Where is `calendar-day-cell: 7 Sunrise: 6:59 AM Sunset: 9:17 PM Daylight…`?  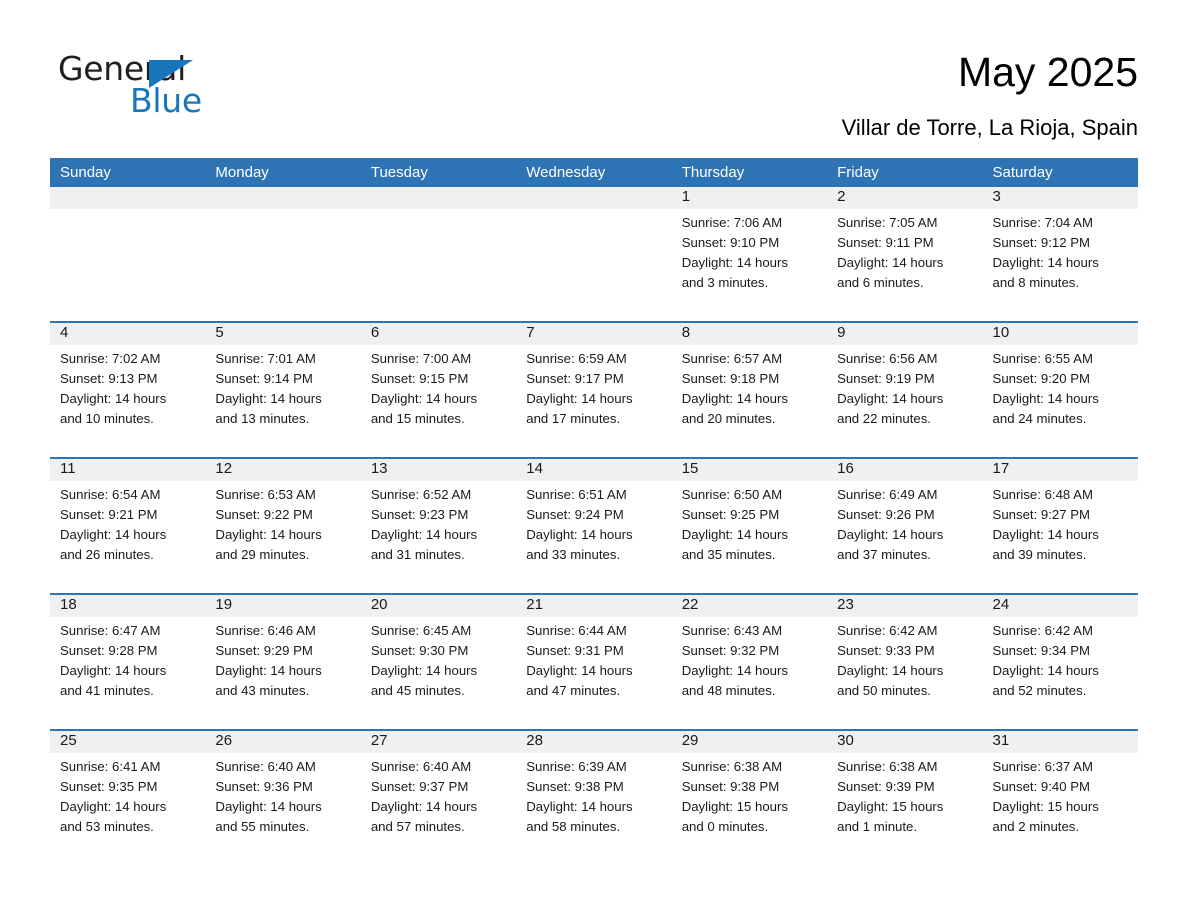
calendar-day-cell: 7 Sunrise: 6:59 AM Sunset: 9:17 PM Daylight… is located at coordinates (593, 390).